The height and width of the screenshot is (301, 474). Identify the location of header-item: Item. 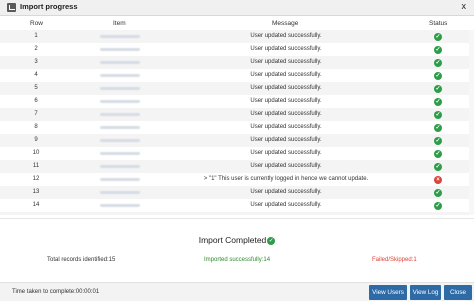
(119, 23).